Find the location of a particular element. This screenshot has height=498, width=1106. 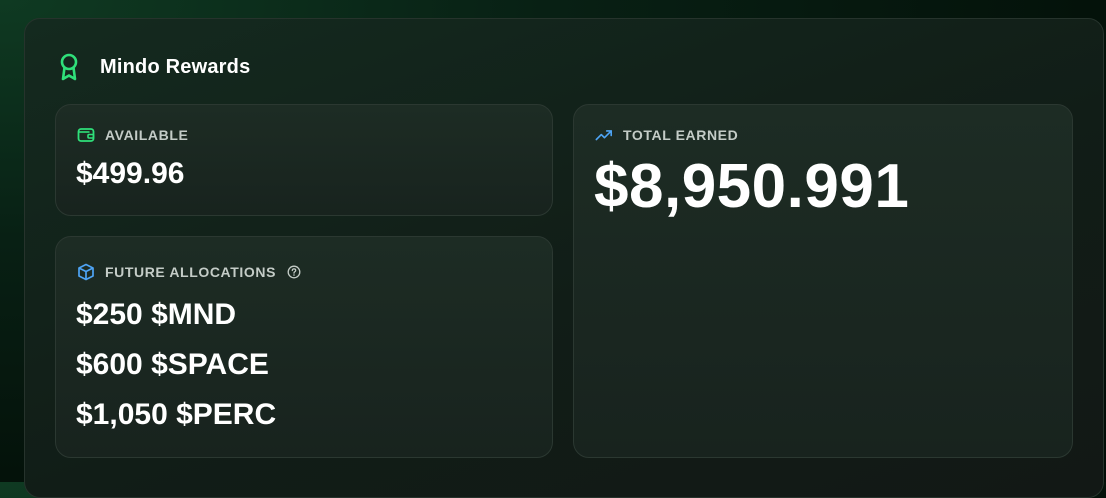

total-earned-value: $8,950.991 is located at coordinates (752, 186).